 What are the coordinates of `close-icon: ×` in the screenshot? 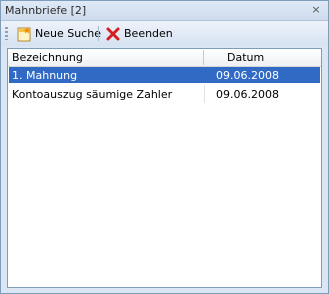 It's located at (316, 10).